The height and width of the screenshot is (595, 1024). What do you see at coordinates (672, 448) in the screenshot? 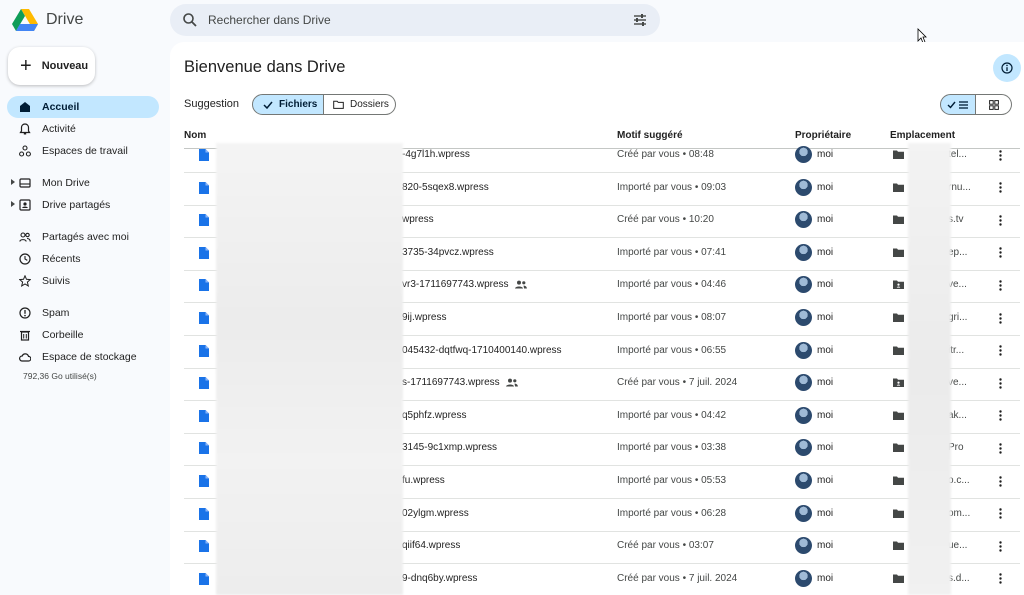
I see `suggestion-reason: Importé par vous • 03:38` at bounding box center [672, 448].